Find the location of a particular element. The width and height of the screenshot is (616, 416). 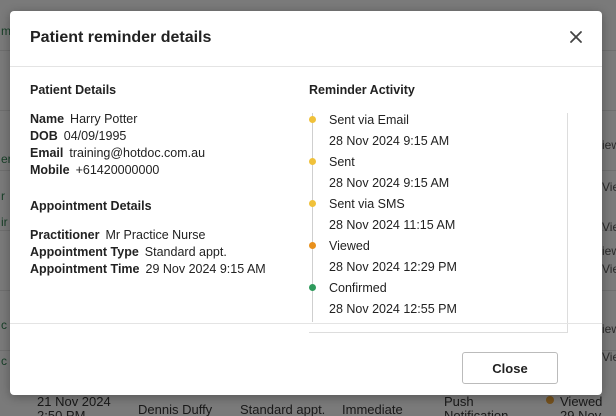

appointment-type-row: Appointment Type Standard appt. is located at coordinates (128, 252).